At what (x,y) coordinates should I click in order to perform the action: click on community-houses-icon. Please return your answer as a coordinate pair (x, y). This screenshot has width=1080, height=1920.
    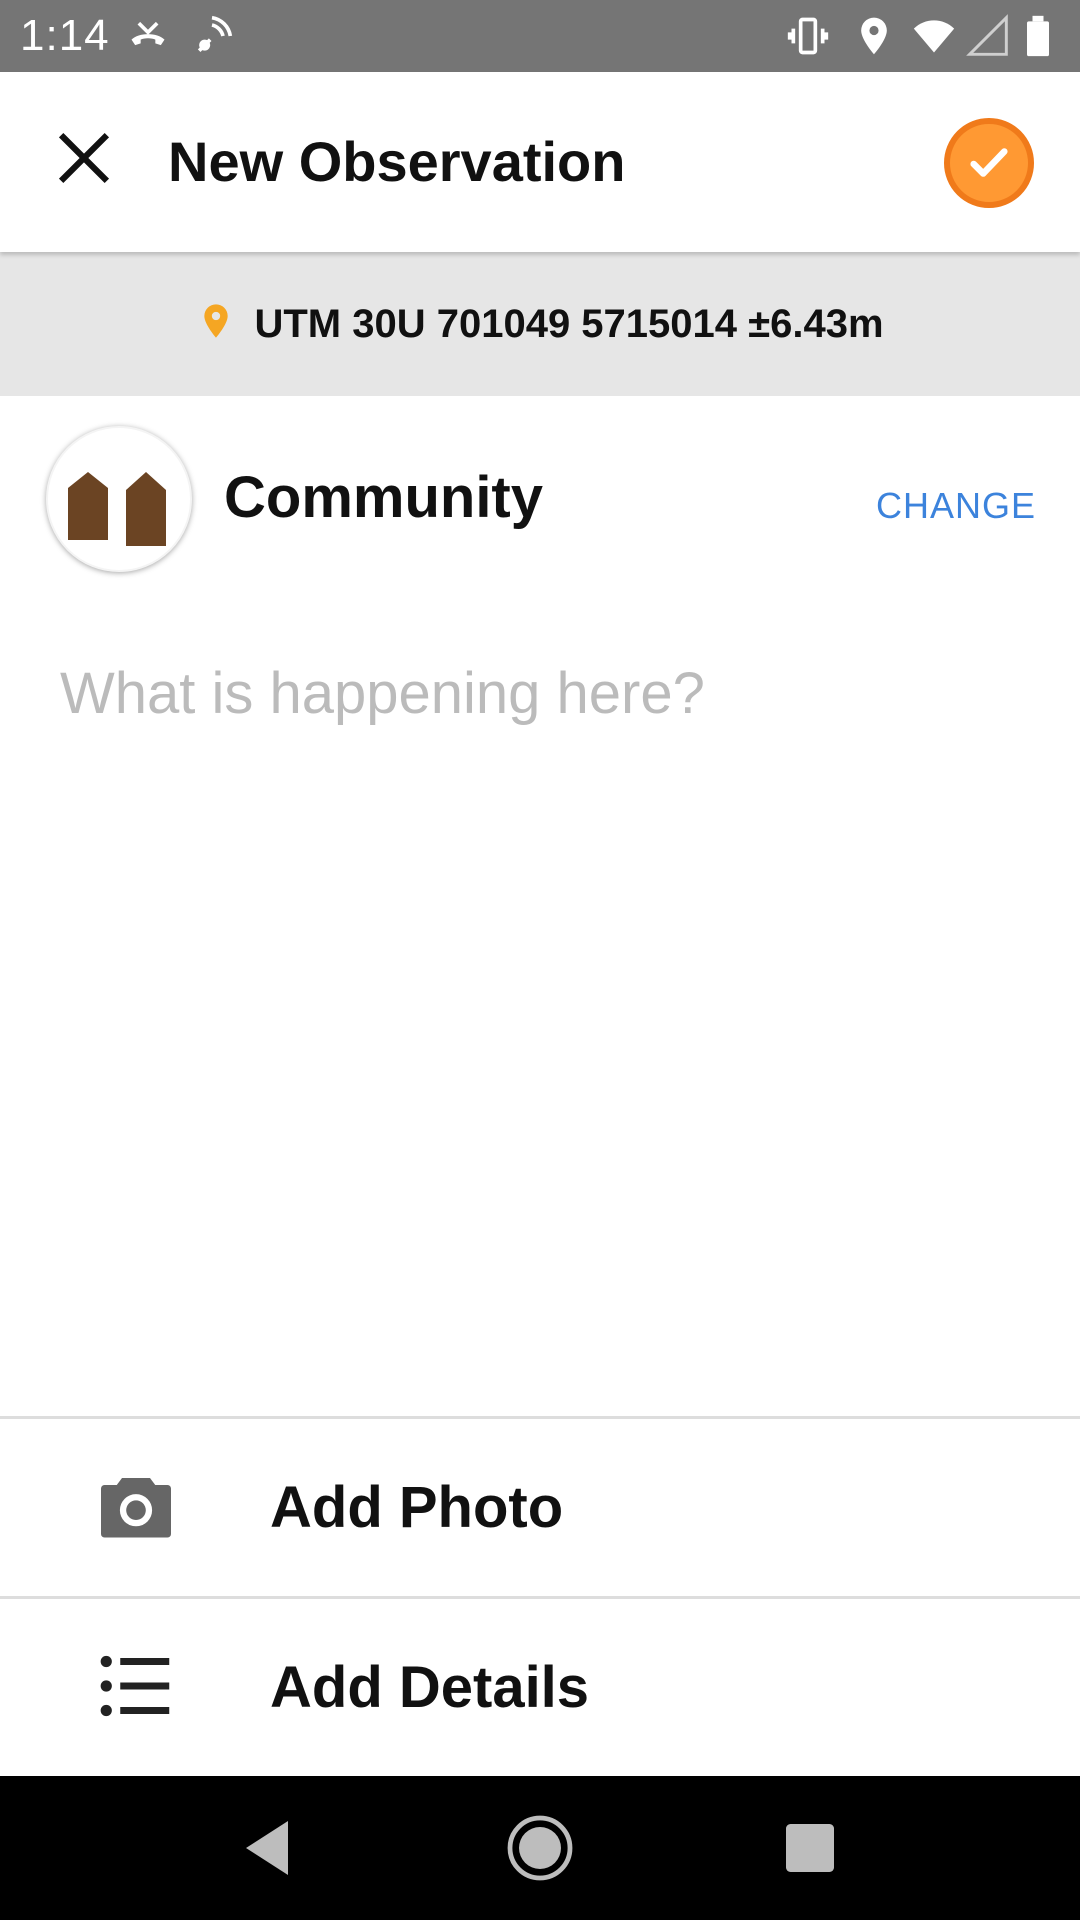
    Looking at the image, I should click on (117, 509).